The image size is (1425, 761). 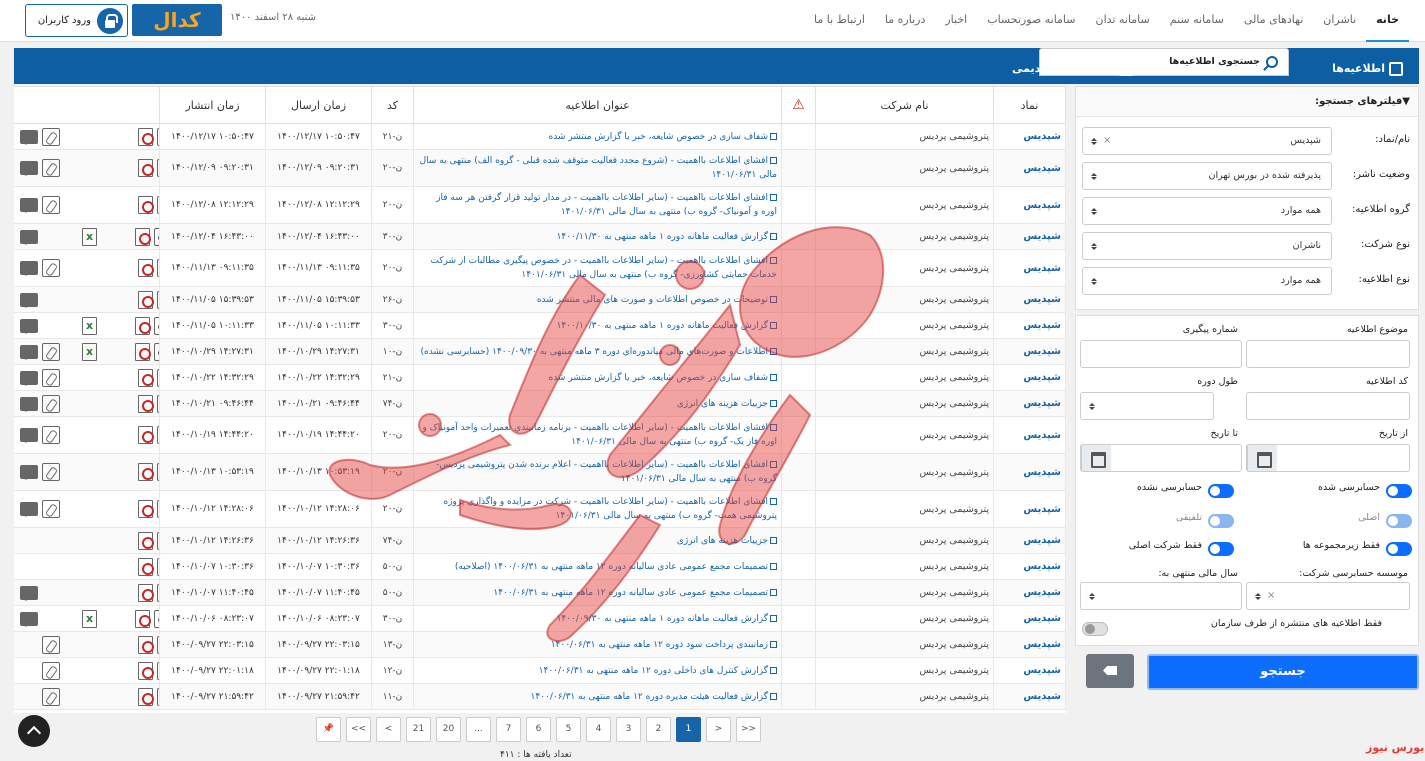 I want to click on scroll-top-button, so click(x=34, y=731).